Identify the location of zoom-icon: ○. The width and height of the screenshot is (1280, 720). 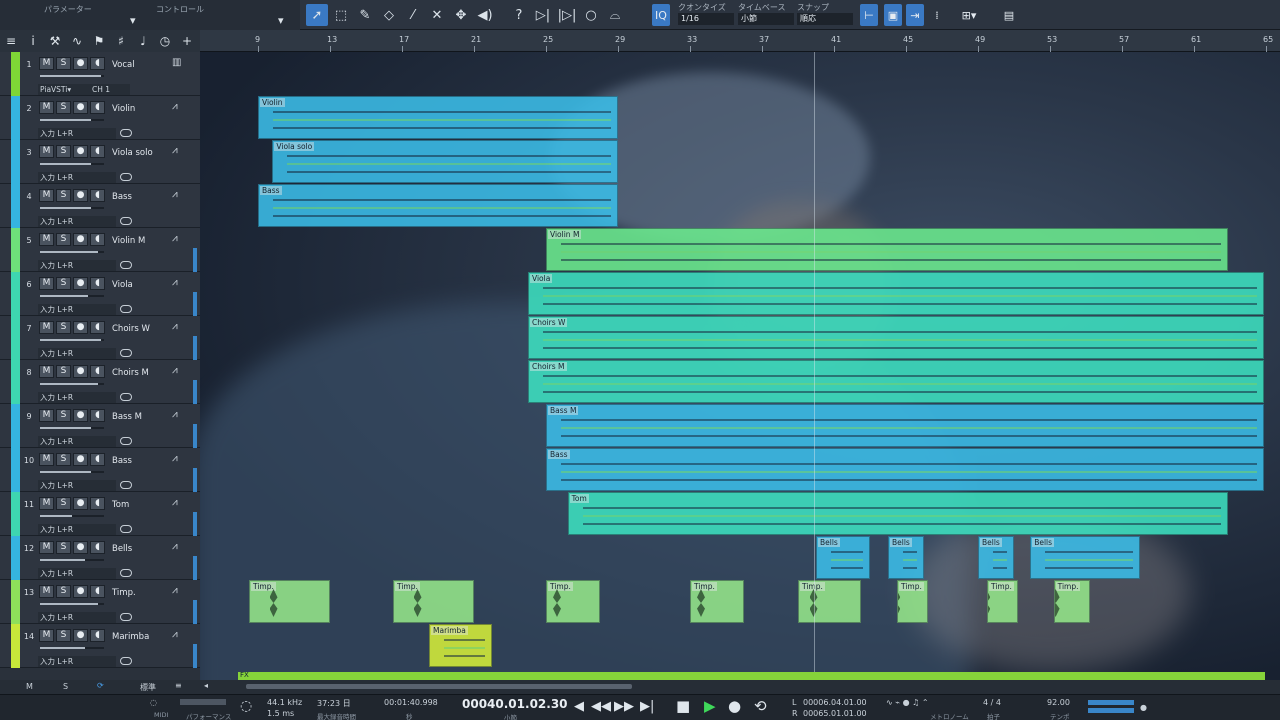
(591, 15).